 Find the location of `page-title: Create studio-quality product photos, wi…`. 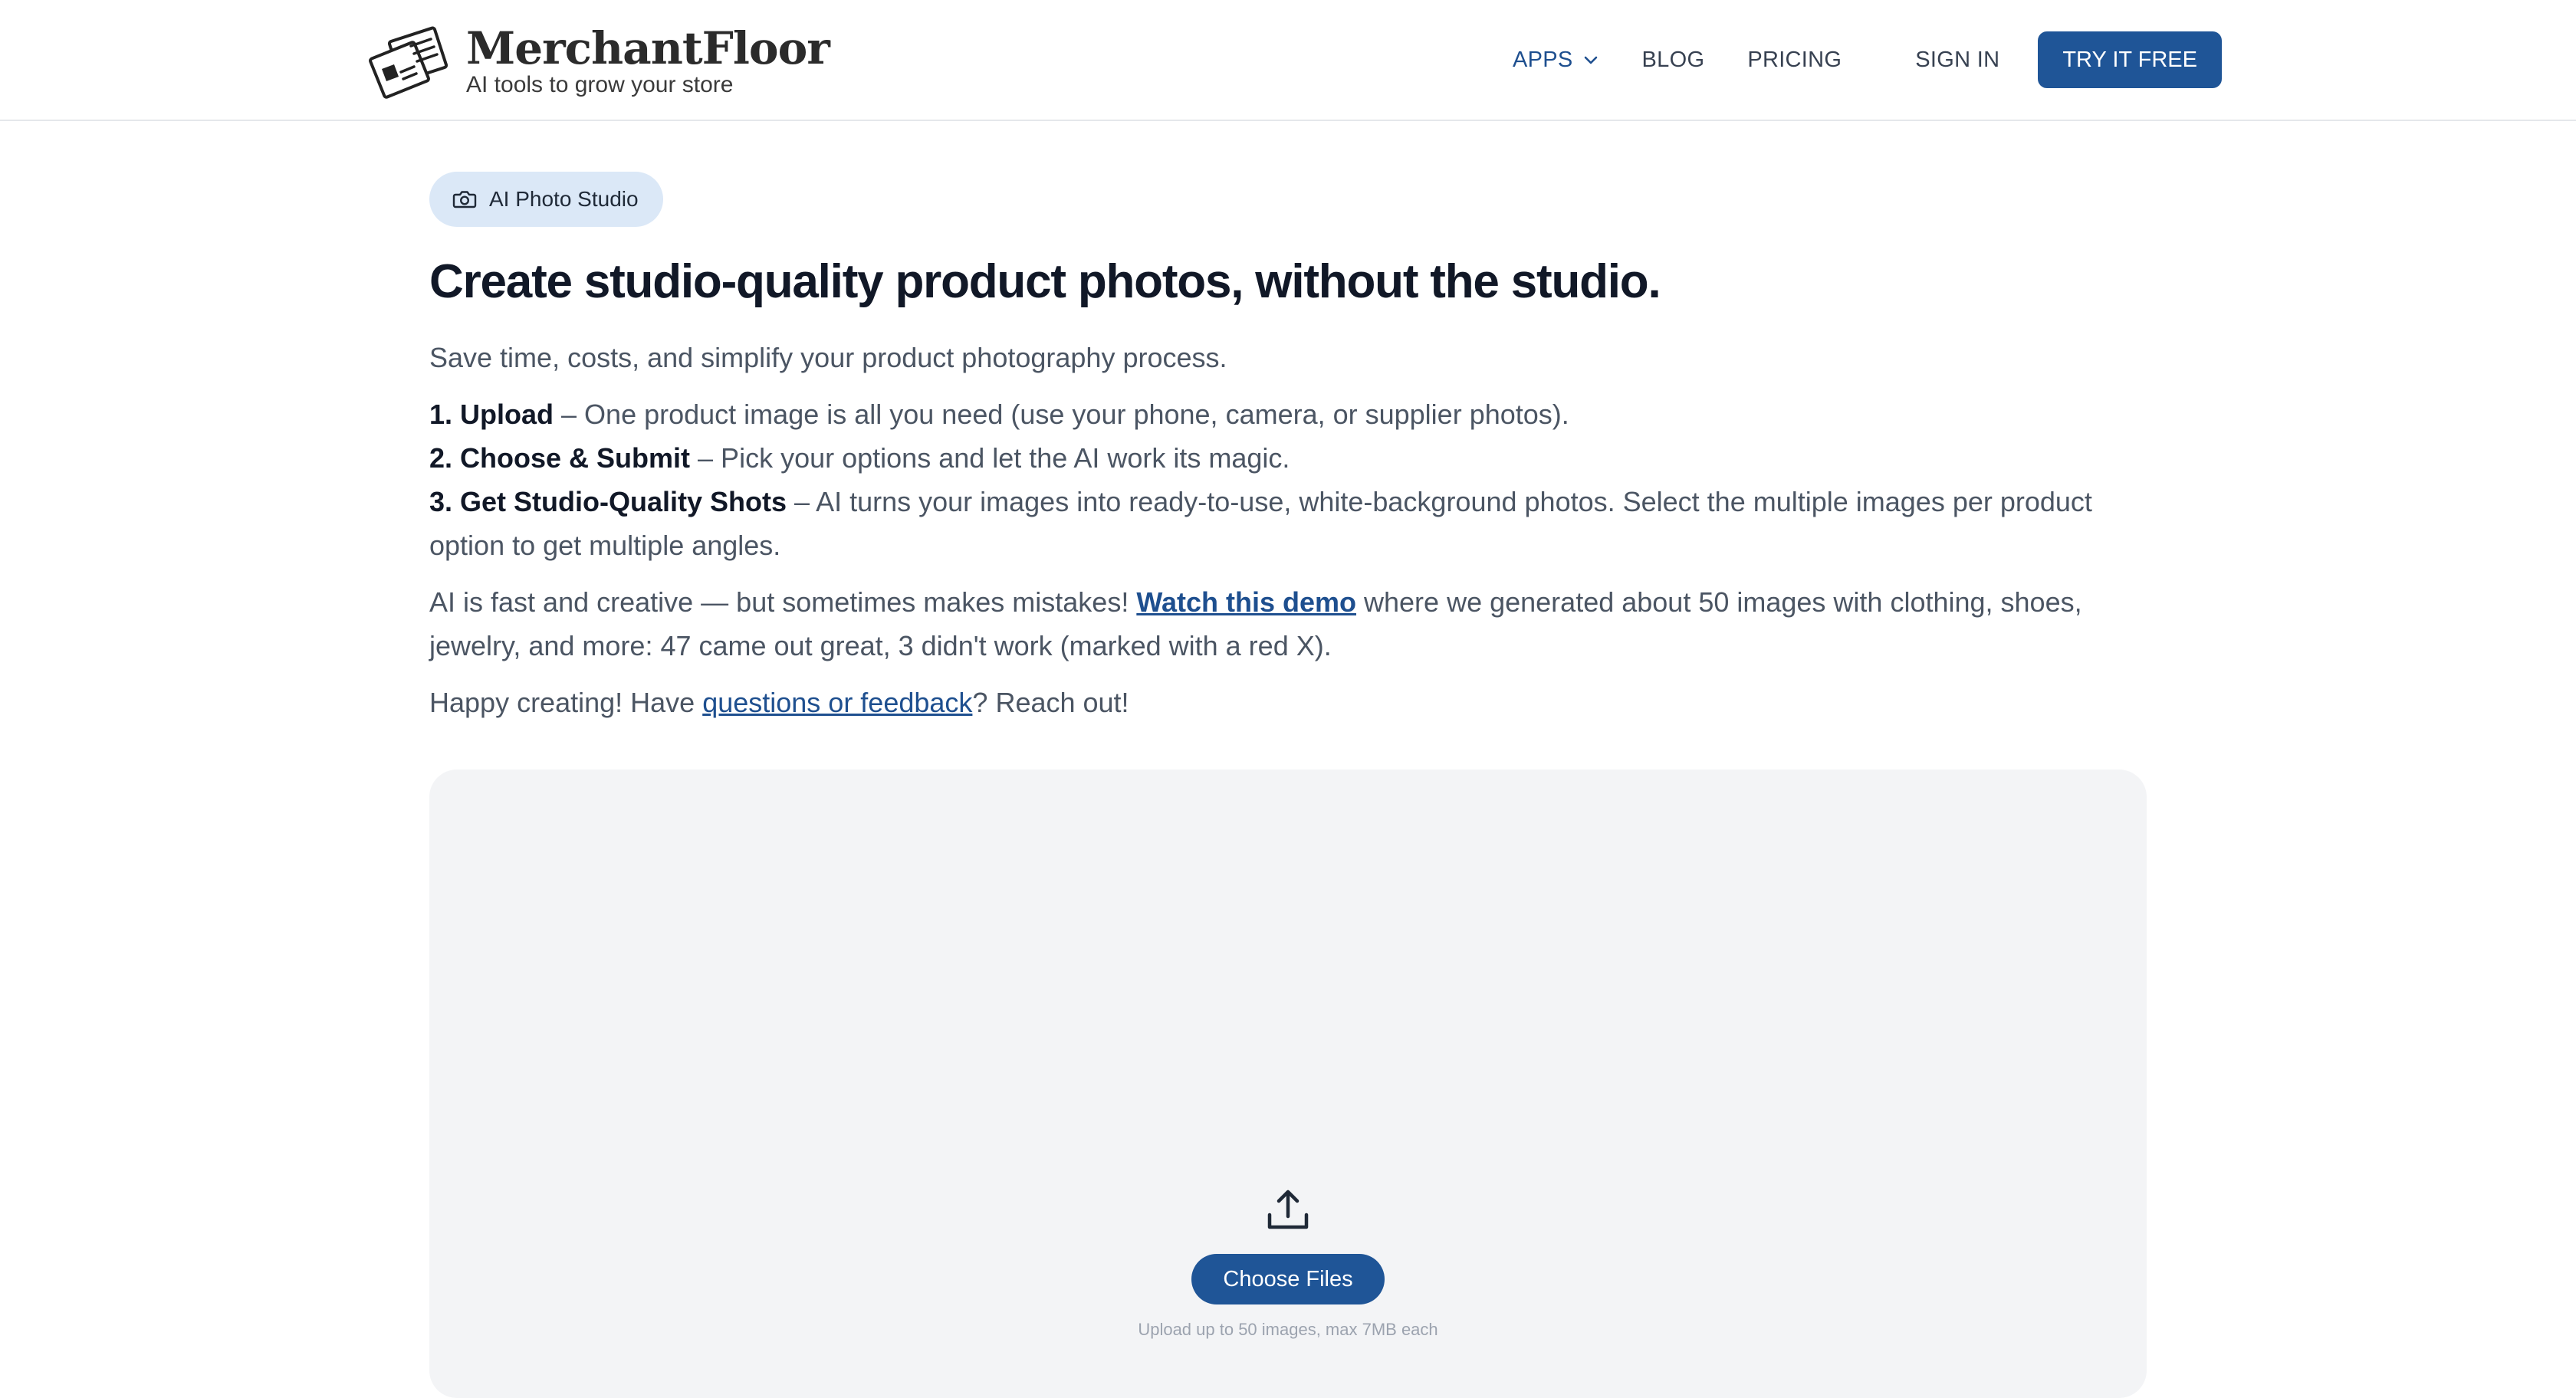

page-title: Create studio-quality product photos, wi… is located at coordinates (1045, 281).